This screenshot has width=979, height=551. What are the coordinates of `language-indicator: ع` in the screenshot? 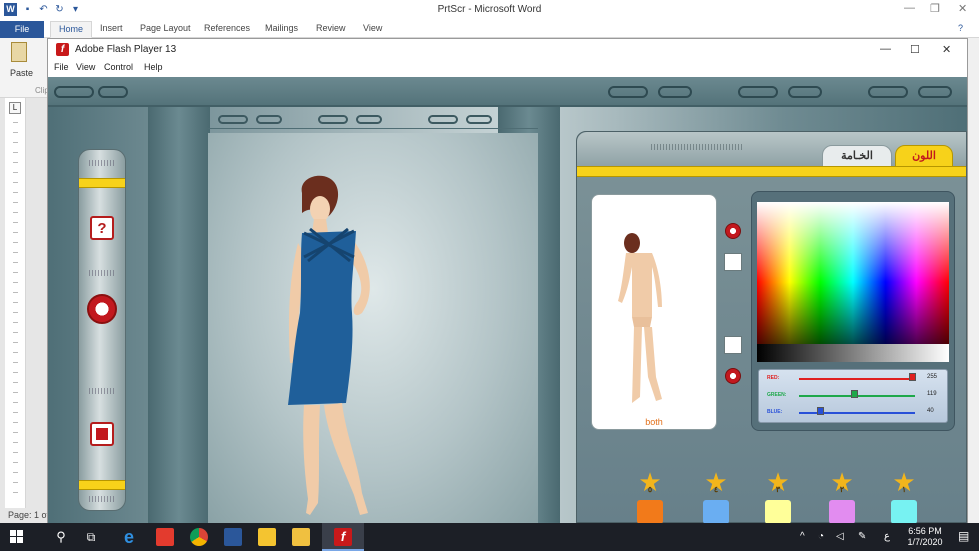 It's located at (887, 536).